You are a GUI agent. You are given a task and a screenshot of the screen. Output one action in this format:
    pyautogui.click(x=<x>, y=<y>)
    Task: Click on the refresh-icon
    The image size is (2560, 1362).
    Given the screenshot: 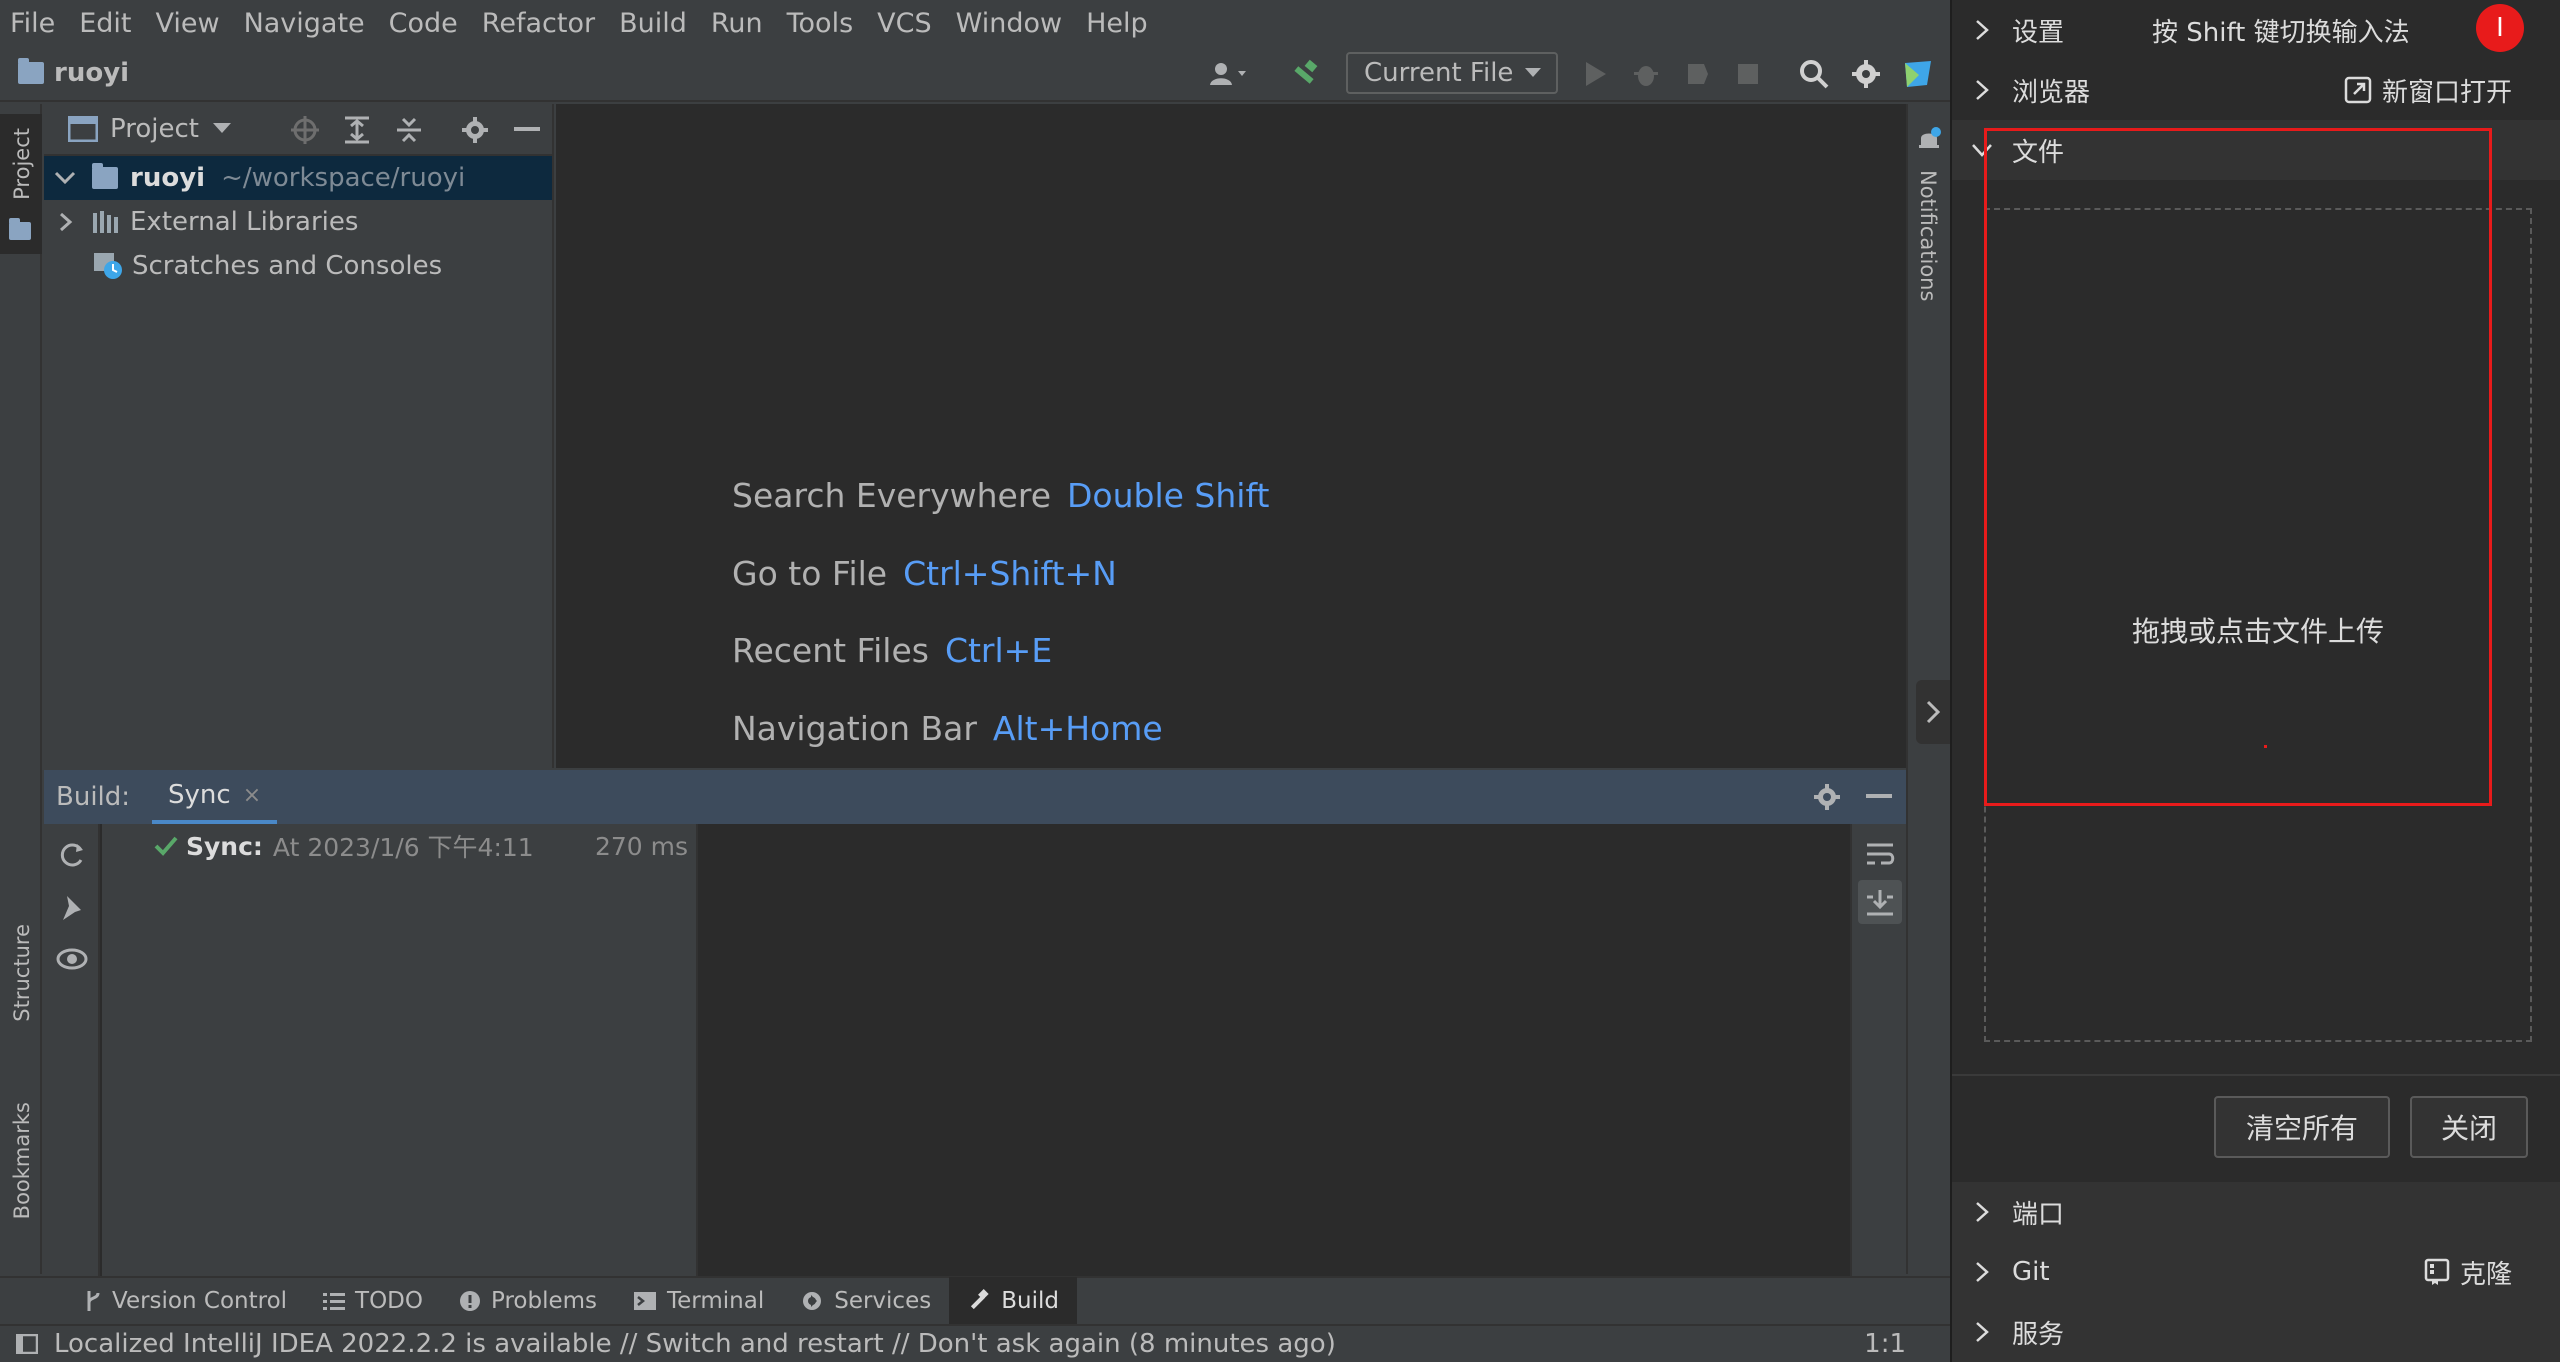 What is the action you would take?
    pyautogui.click(x=72, y=855)
    